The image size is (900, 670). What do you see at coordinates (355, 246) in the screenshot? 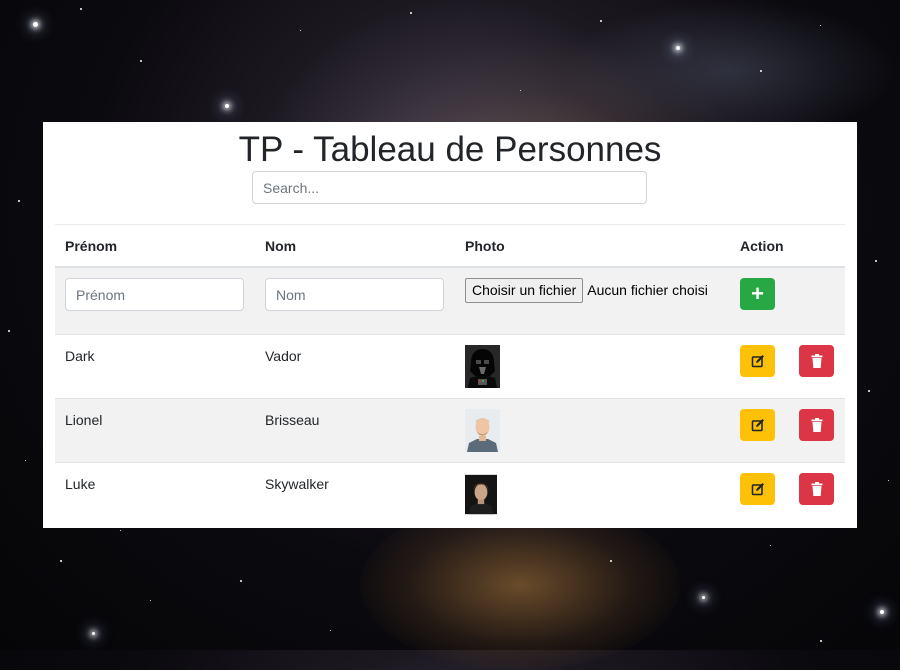
I see `column-header-last-name: Nom` at bounding box center [355, 246].